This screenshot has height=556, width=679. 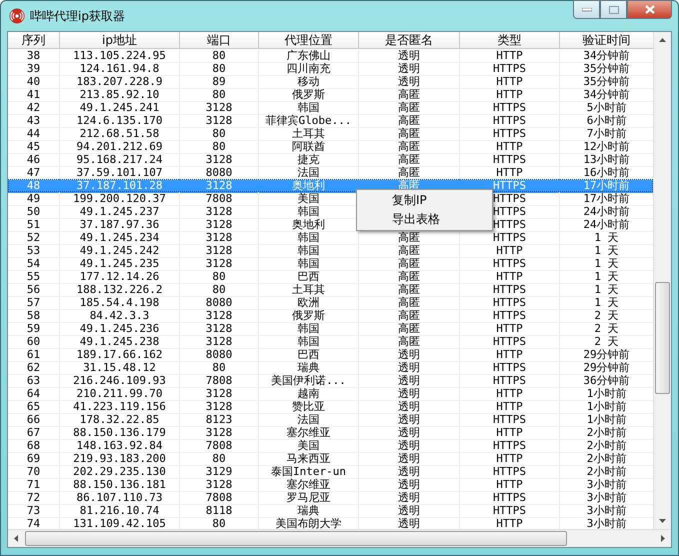 I want to click on table-row: 65 41.223.119.156 3128 赞比亚 透明 HTTP 1小时前, so click(x=331, y=406).